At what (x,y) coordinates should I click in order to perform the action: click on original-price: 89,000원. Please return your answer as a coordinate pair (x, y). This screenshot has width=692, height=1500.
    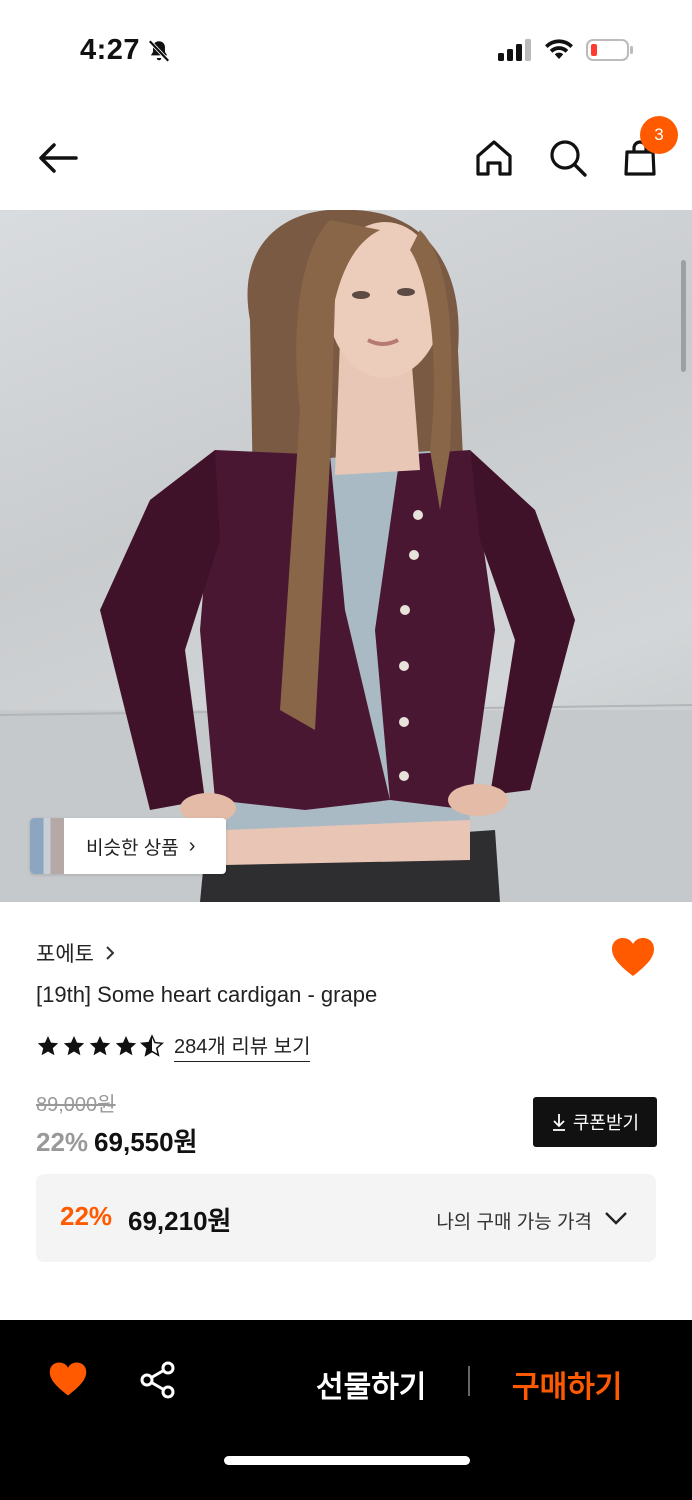
    Looking at the image, I should click on (76, 1105).